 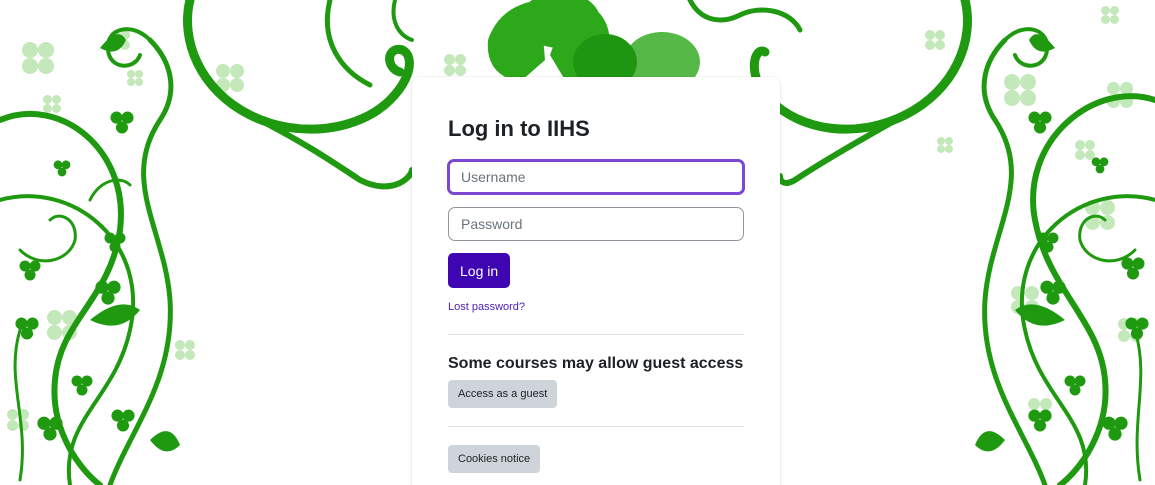 I want to click on cookies-notice-button: Cookies notice, so click(x=494, y=459).